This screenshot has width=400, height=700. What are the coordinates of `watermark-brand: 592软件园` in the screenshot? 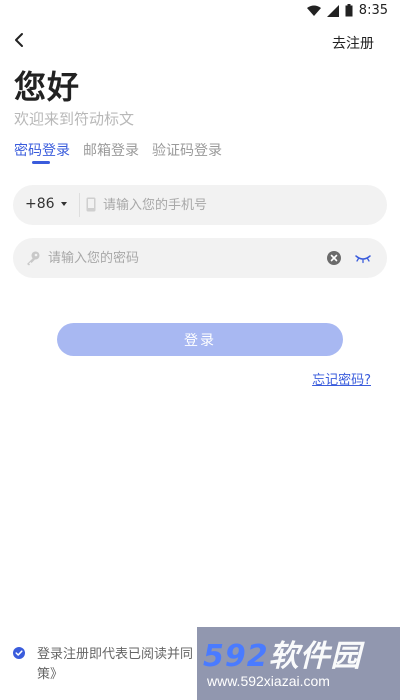 It's located at (282, 653).